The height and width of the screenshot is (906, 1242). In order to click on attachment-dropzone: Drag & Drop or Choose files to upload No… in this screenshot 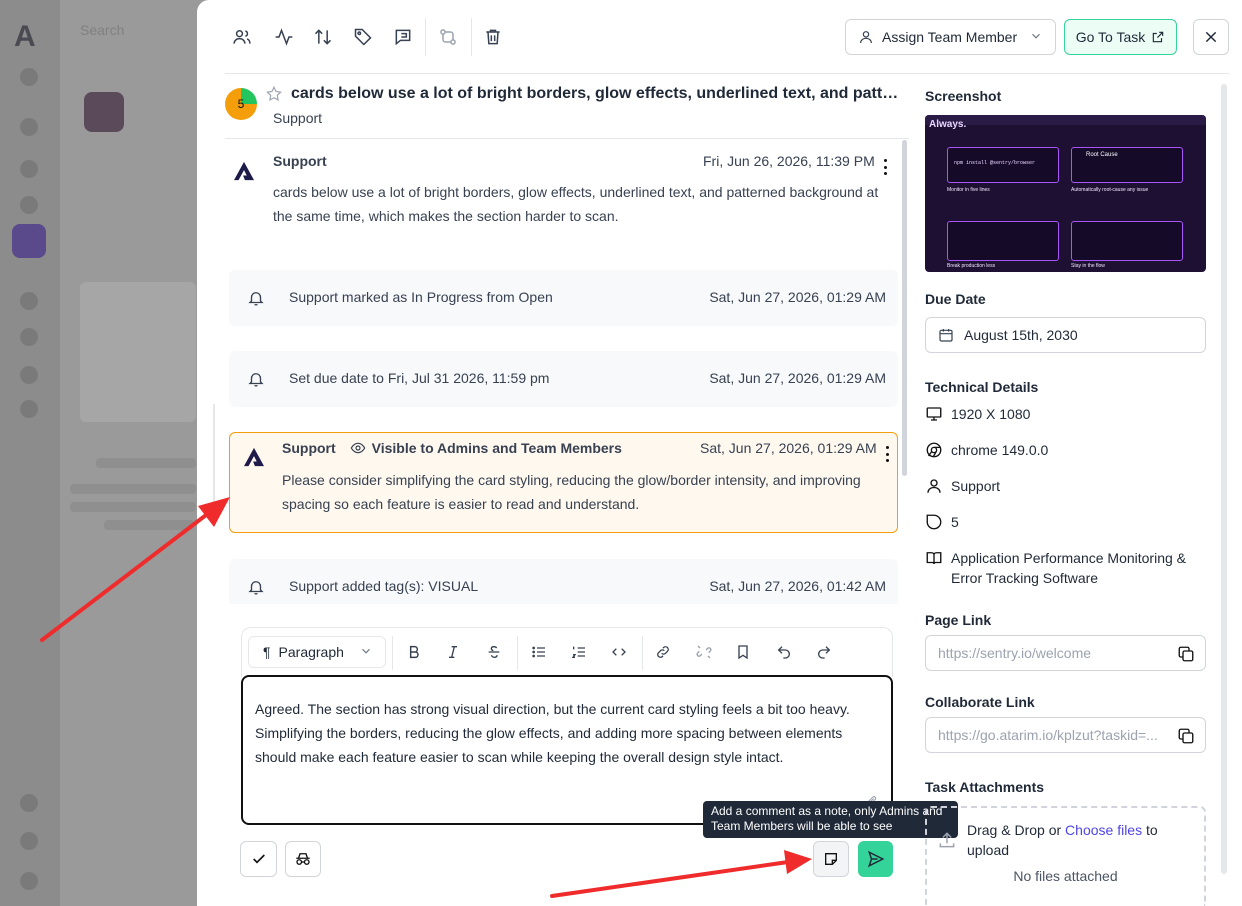, I will do `click(1065, 856)`.